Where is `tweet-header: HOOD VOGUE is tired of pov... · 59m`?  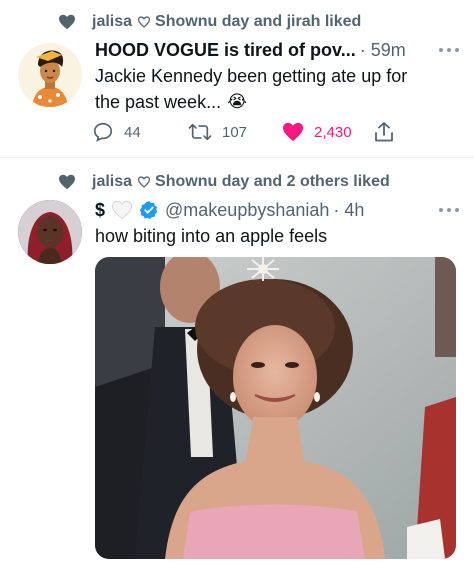 tweet-header: HOOD VOGUE is tired of pov... · 59m is located at coordinates (279, 50).